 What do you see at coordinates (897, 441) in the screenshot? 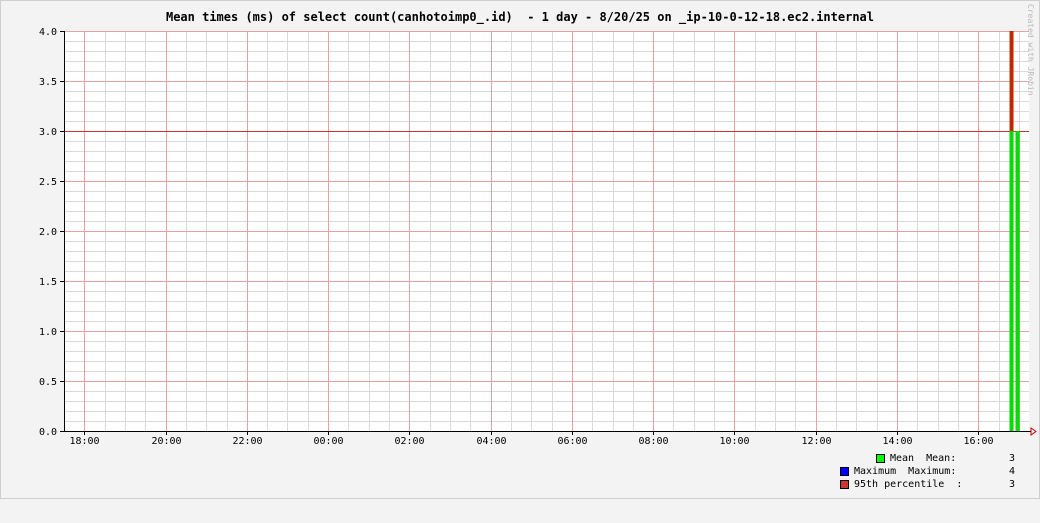
I see `x-tick-label: 14:00` at bounding box center [897, 441].